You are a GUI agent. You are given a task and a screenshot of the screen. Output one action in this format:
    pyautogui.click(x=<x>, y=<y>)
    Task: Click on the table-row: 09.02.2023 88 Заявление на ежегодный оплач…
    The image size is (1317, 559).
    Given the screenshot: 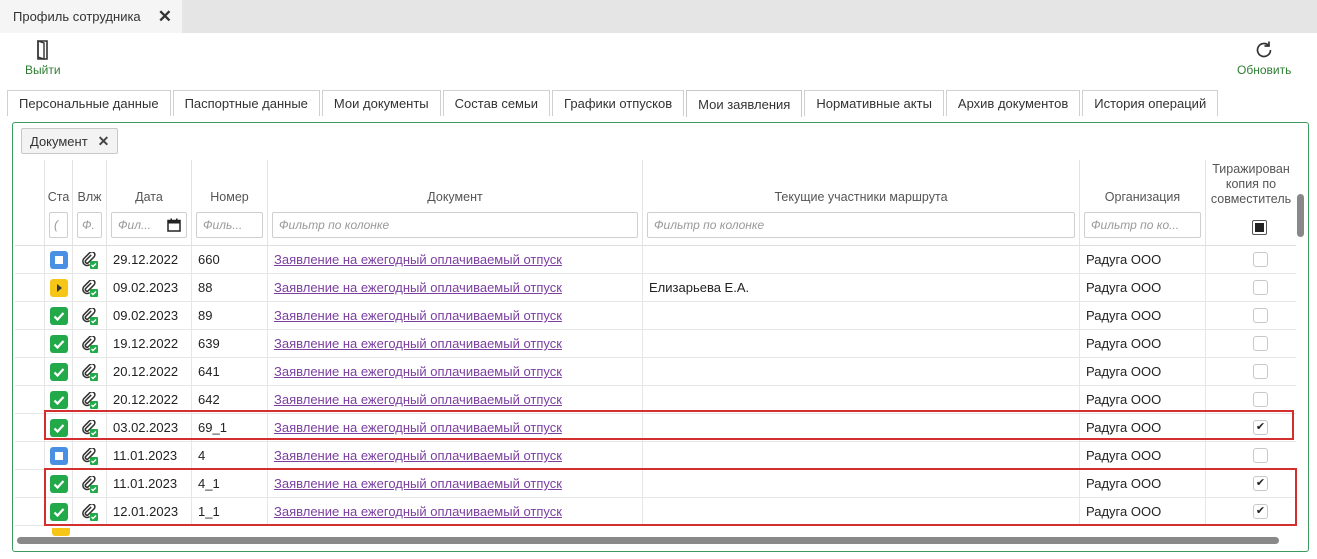 What is the action you would take?
    pyautogui.click(x=655, y=288)
    